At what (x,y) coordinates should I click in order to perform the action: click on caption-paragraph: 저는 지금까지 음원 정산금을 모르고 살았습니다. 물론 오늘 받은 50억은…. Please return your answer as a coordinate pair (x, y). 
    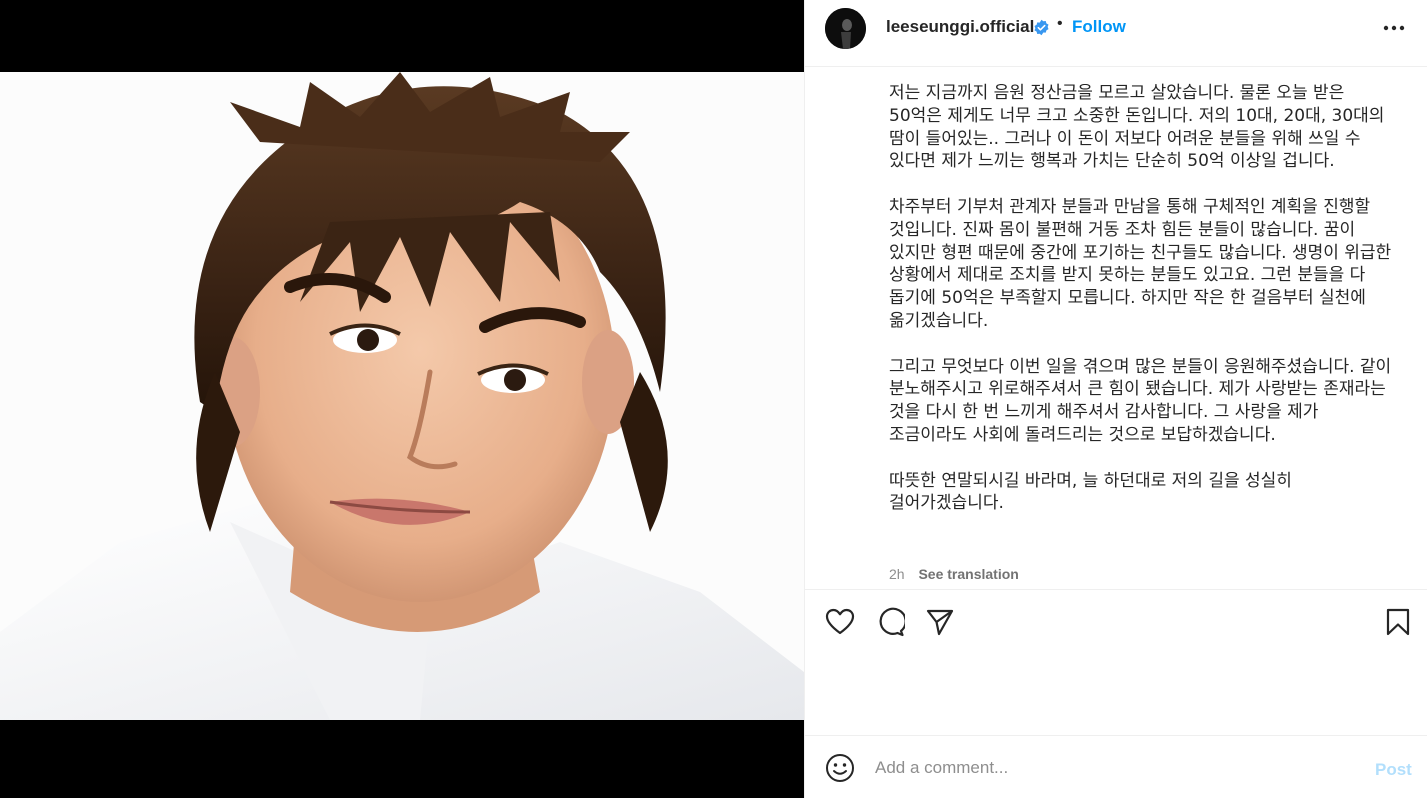
    Looking at the image, I should click on (1137, 127).